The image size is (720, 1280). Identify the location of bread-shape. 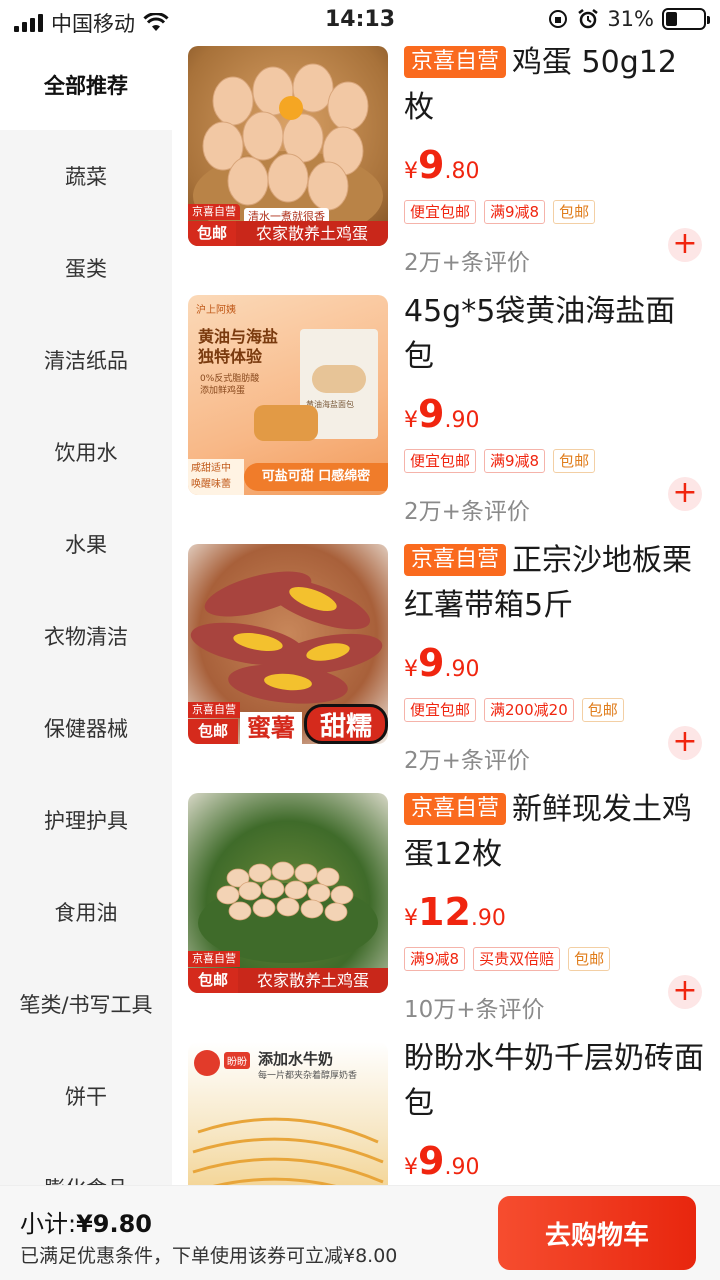
(339, 379).